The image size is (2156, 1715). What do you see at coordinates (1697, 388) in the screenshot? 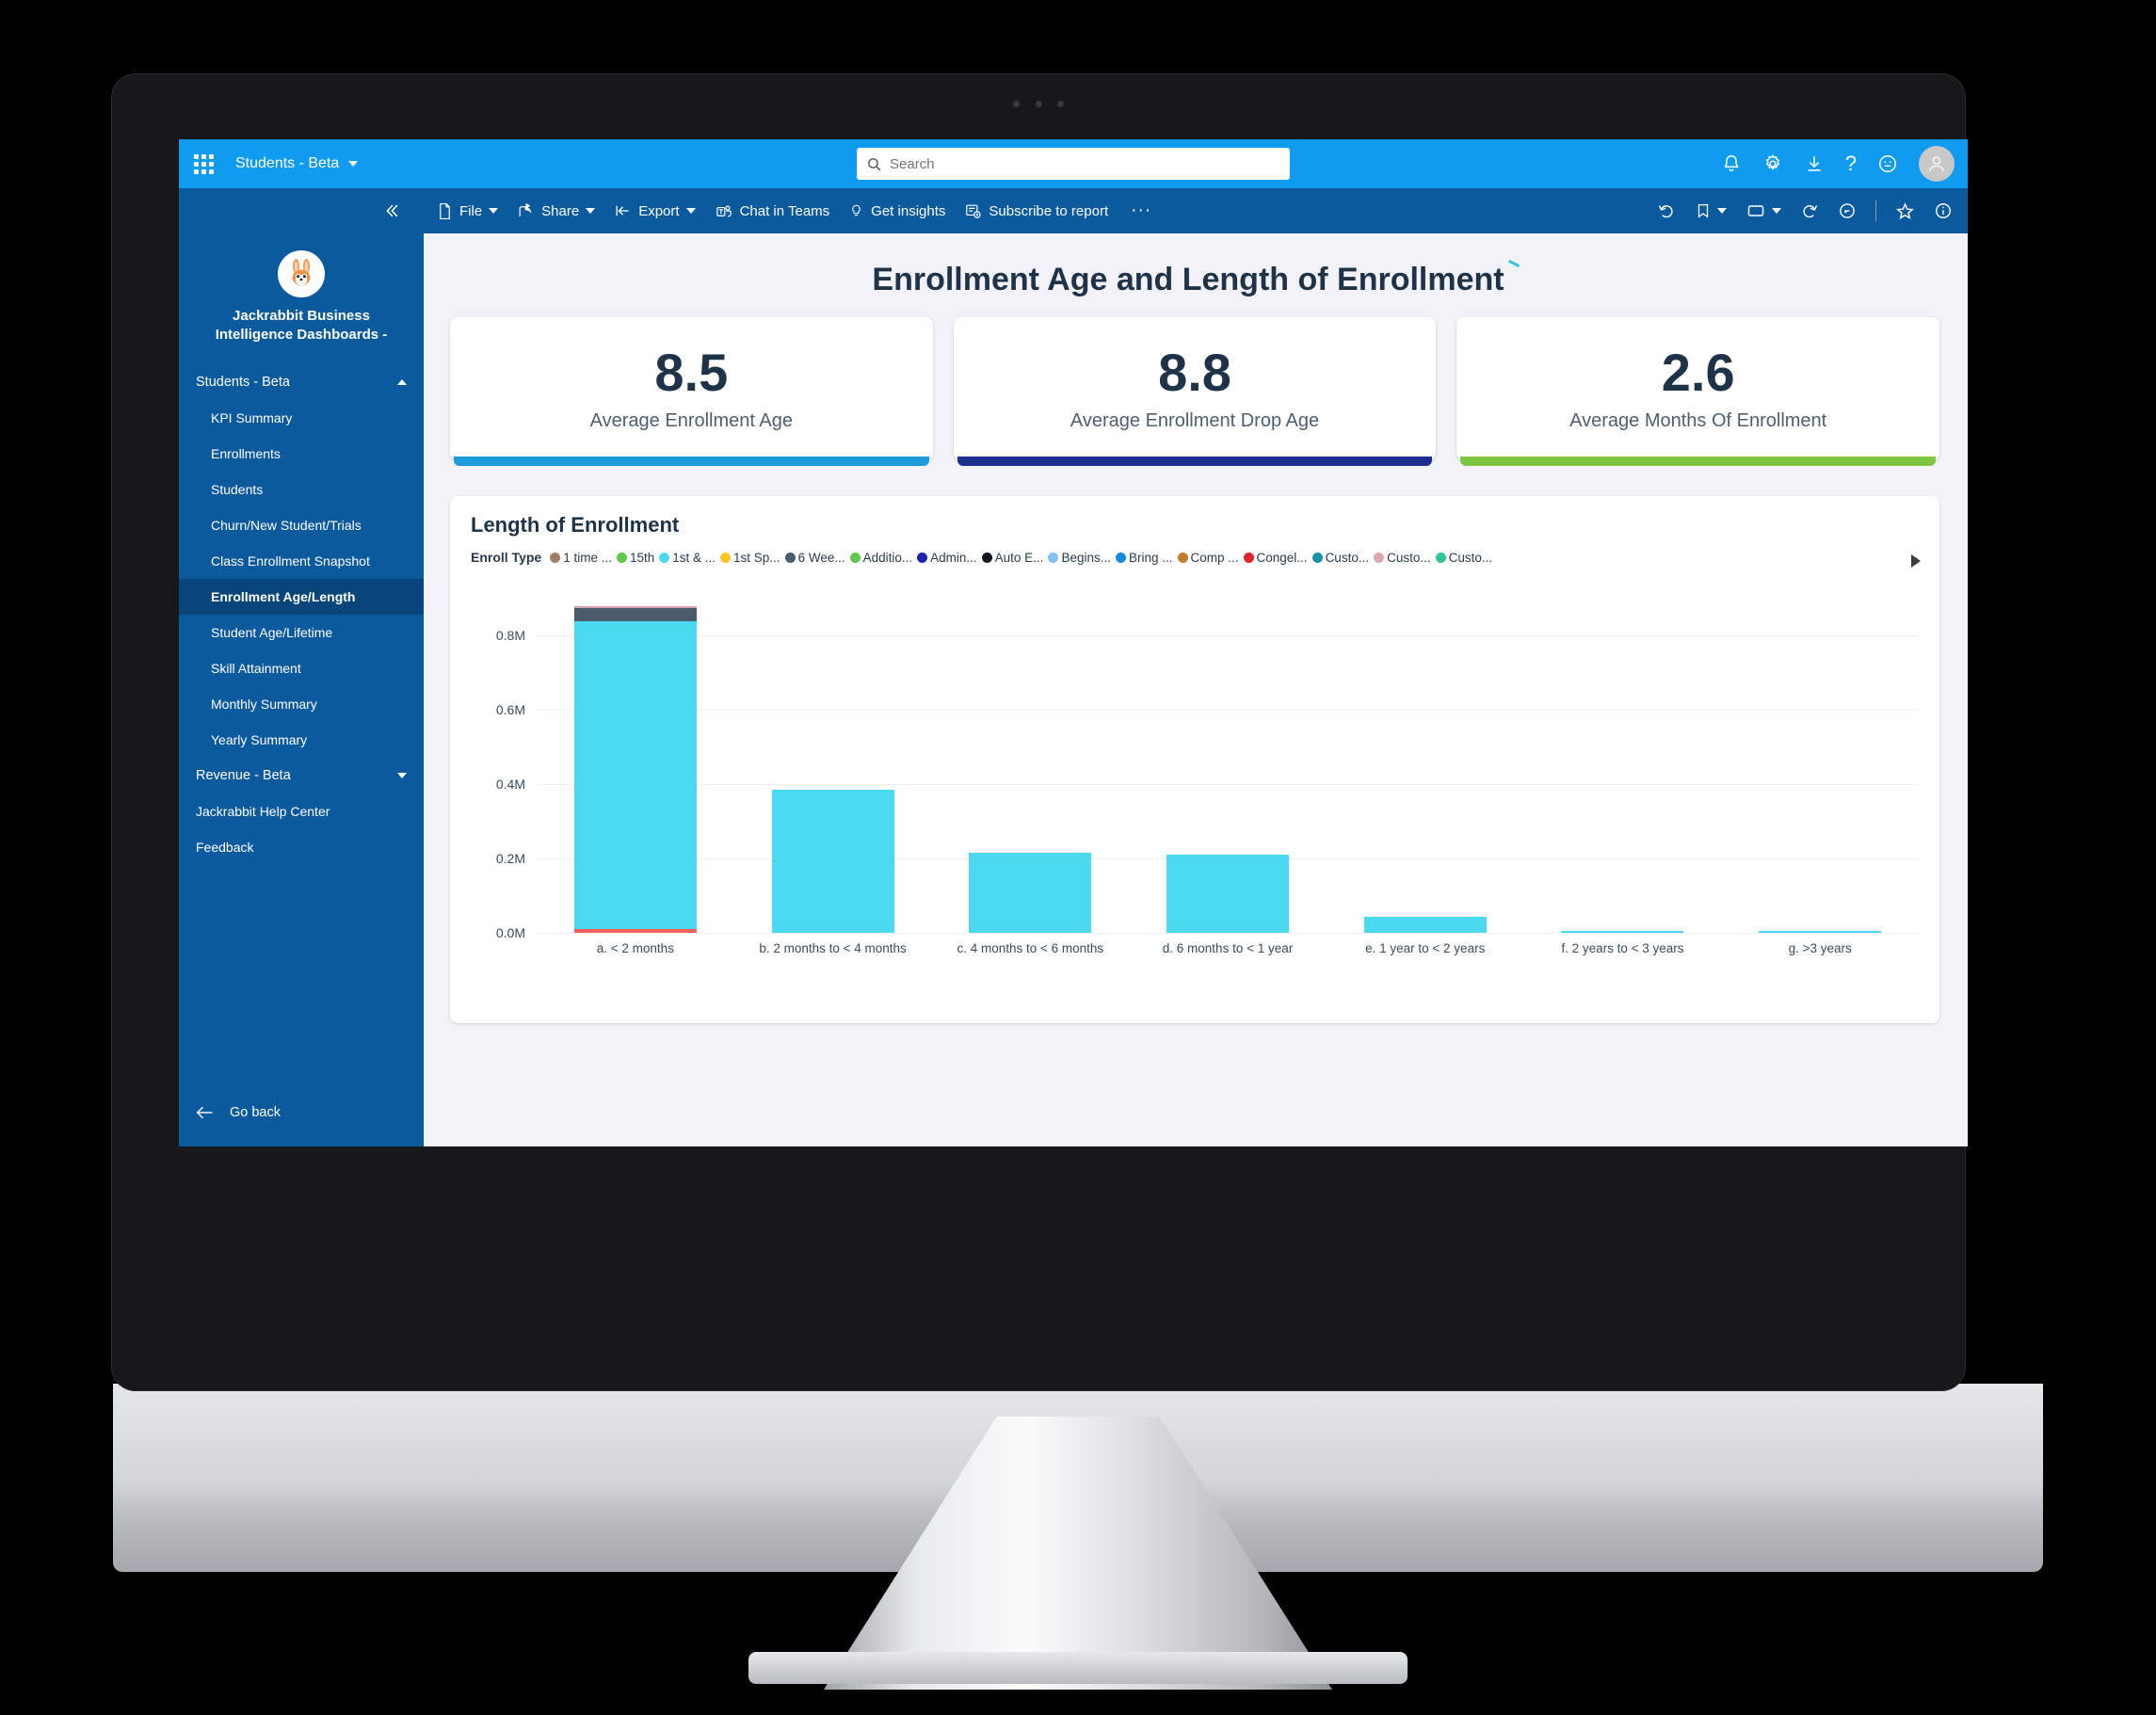
I see `kpi-card-average-months-of-enrollment: 2.6 Average Months Of Enrollment` at bounding box center [1697, 388].